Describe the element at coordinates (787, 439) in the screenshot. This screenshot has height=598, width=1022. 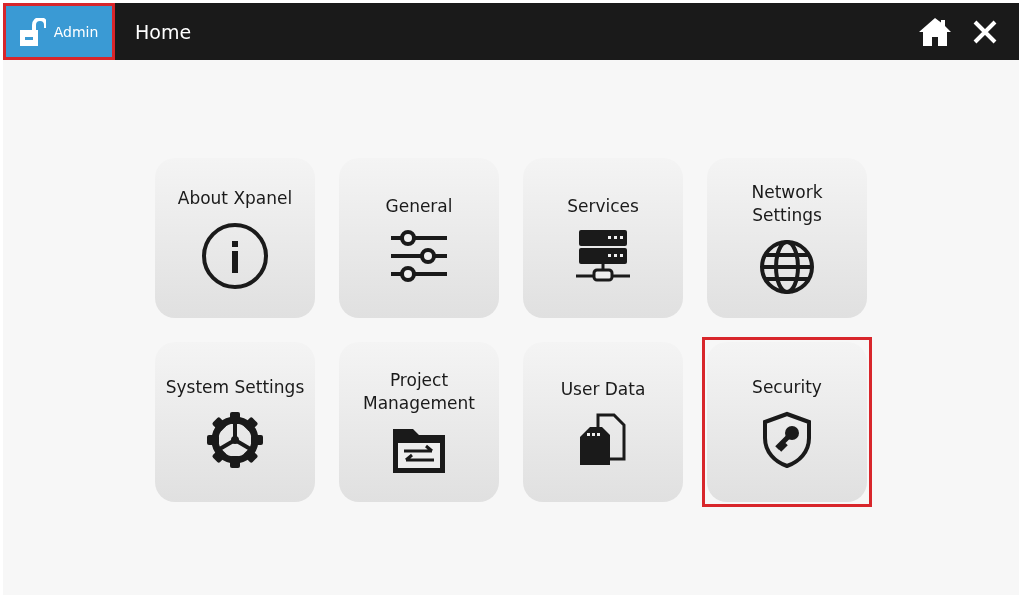
I see `shield-key-icon` at that location.